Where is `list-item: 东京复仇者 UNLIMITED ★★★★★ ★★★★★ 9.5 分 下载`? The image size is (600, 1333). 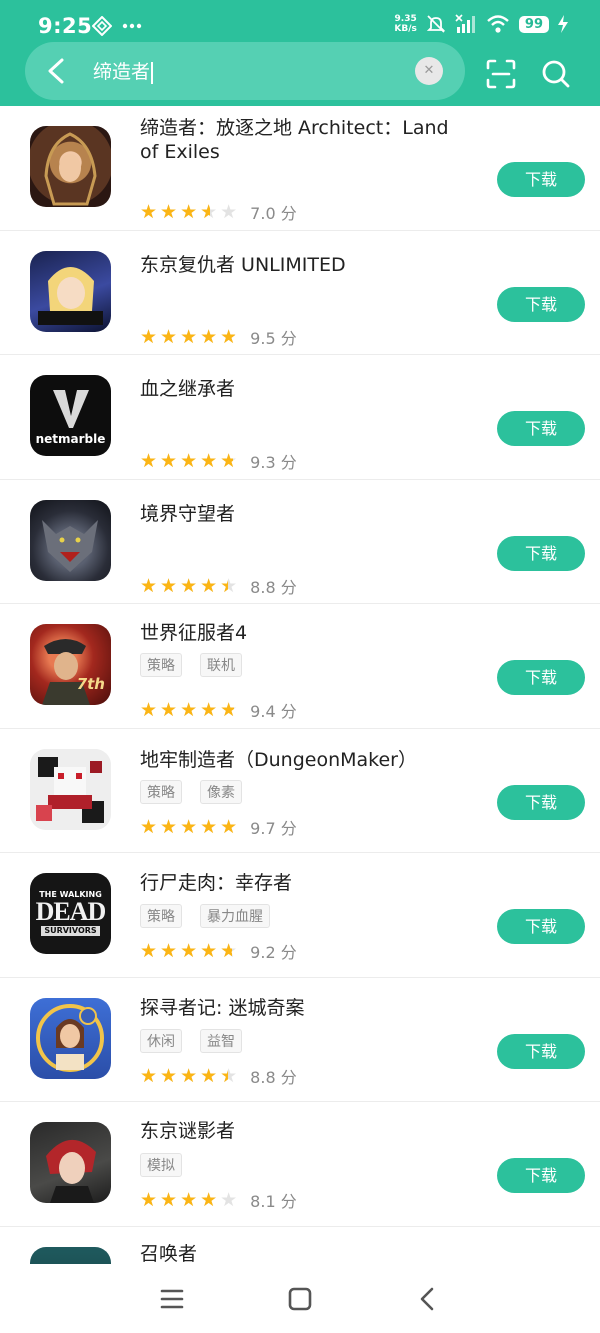
list-item: 东京复仇者 UNLIMITED ★★★★★ ★★★★★ 9.5 分 下载 is located at coordinates (300, 293).